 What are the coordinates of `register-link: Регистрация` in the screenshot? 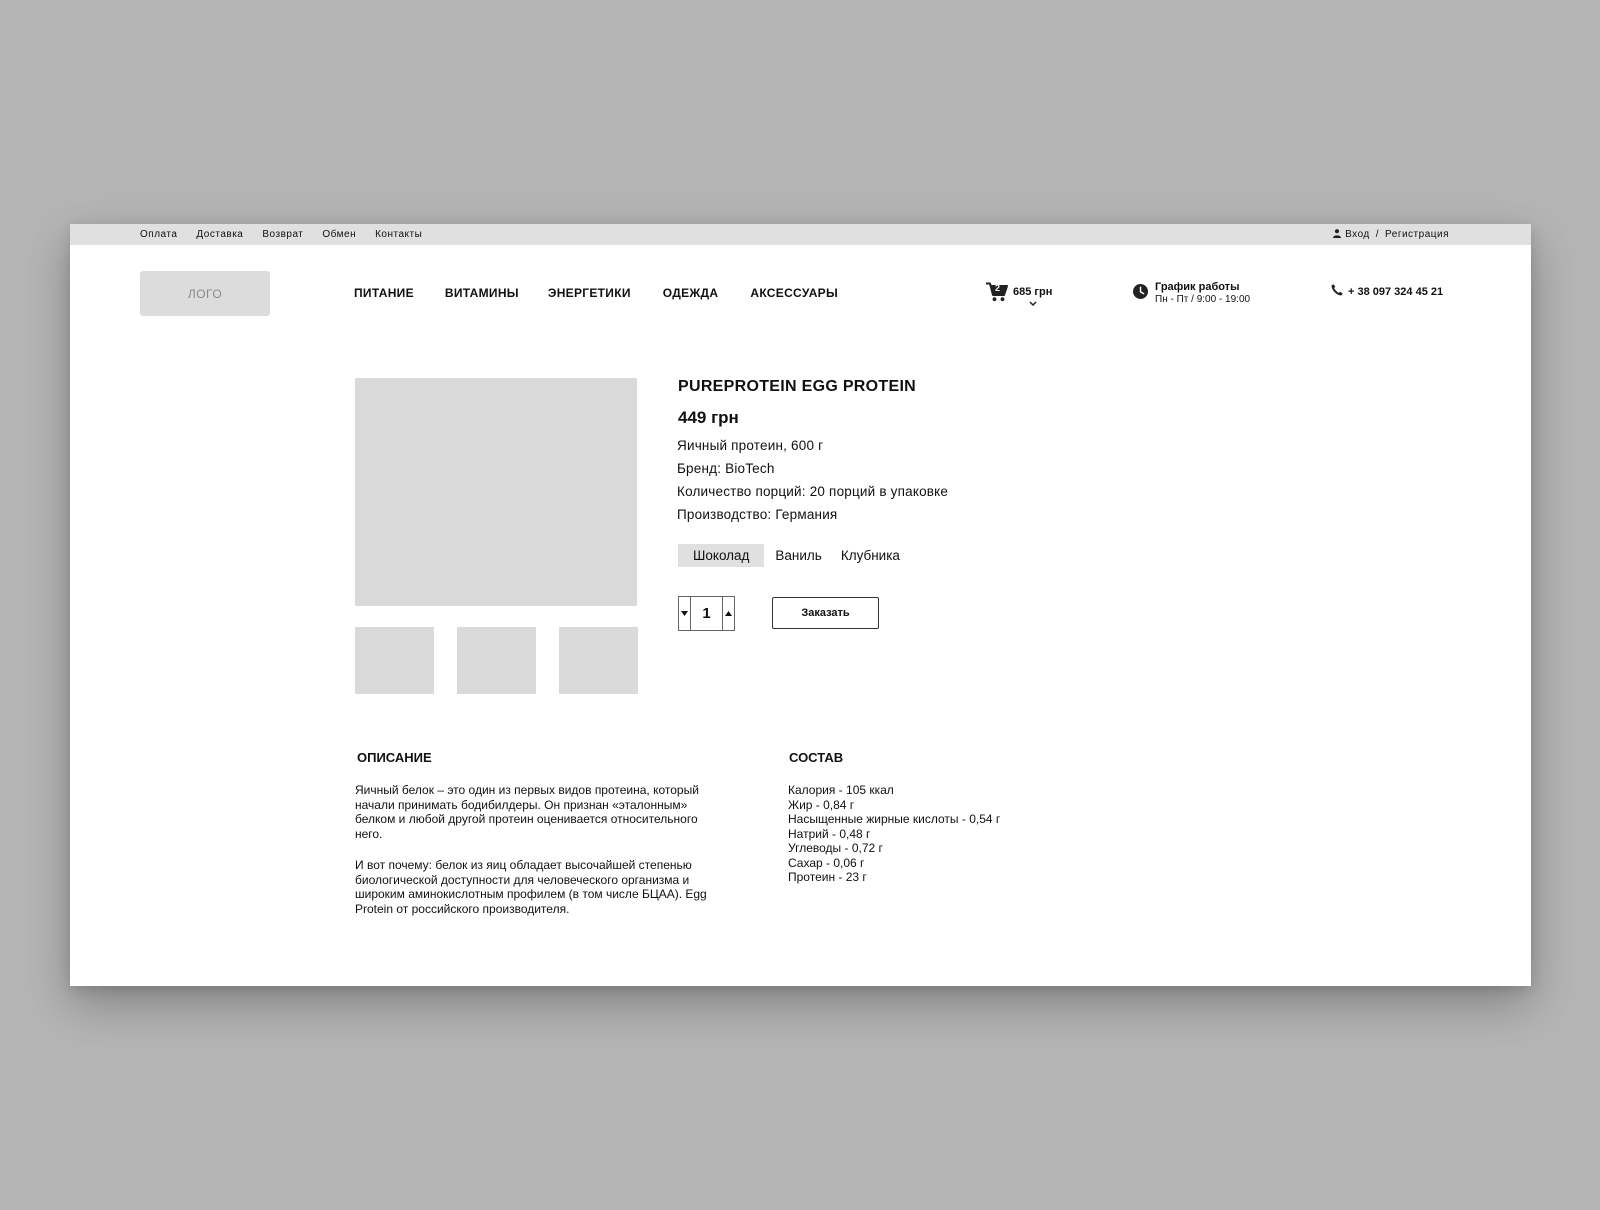 It's located at (1417, 234).